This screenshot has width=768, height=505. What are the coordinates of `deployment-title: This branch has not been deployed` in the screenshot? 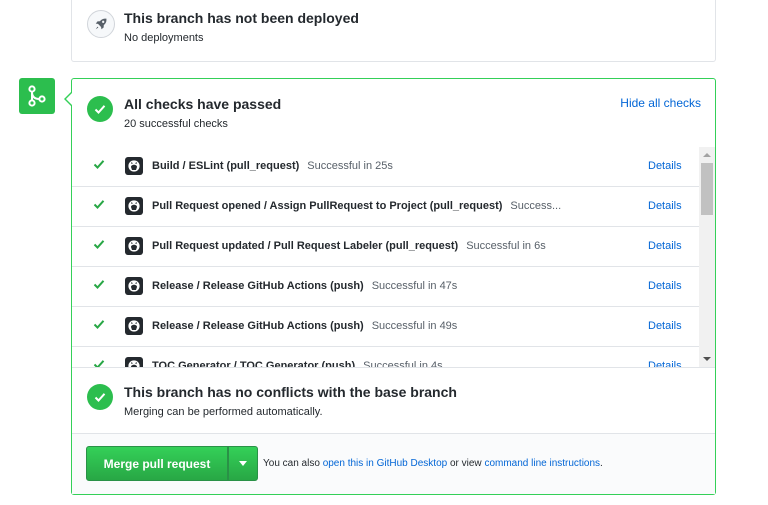 It's located at (241, 18).